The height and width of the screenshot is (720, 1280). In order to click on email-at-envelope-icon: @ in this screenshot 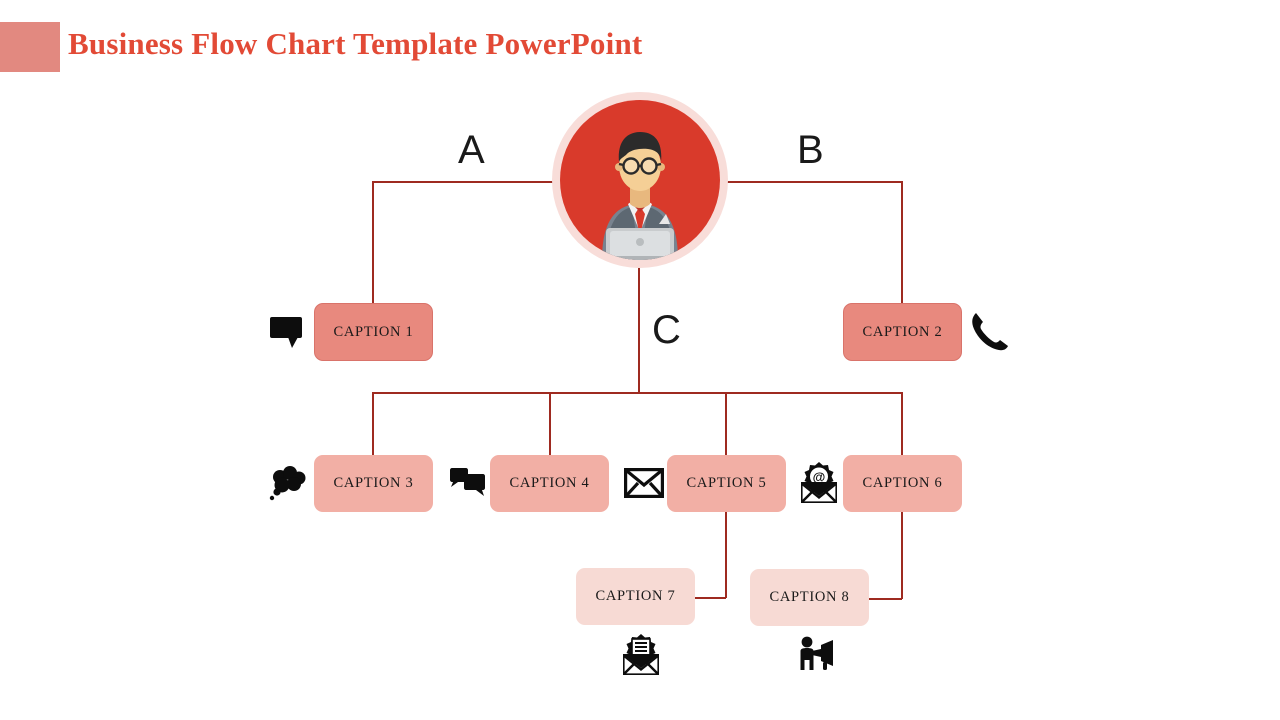, I will do `click(819, 483)`.